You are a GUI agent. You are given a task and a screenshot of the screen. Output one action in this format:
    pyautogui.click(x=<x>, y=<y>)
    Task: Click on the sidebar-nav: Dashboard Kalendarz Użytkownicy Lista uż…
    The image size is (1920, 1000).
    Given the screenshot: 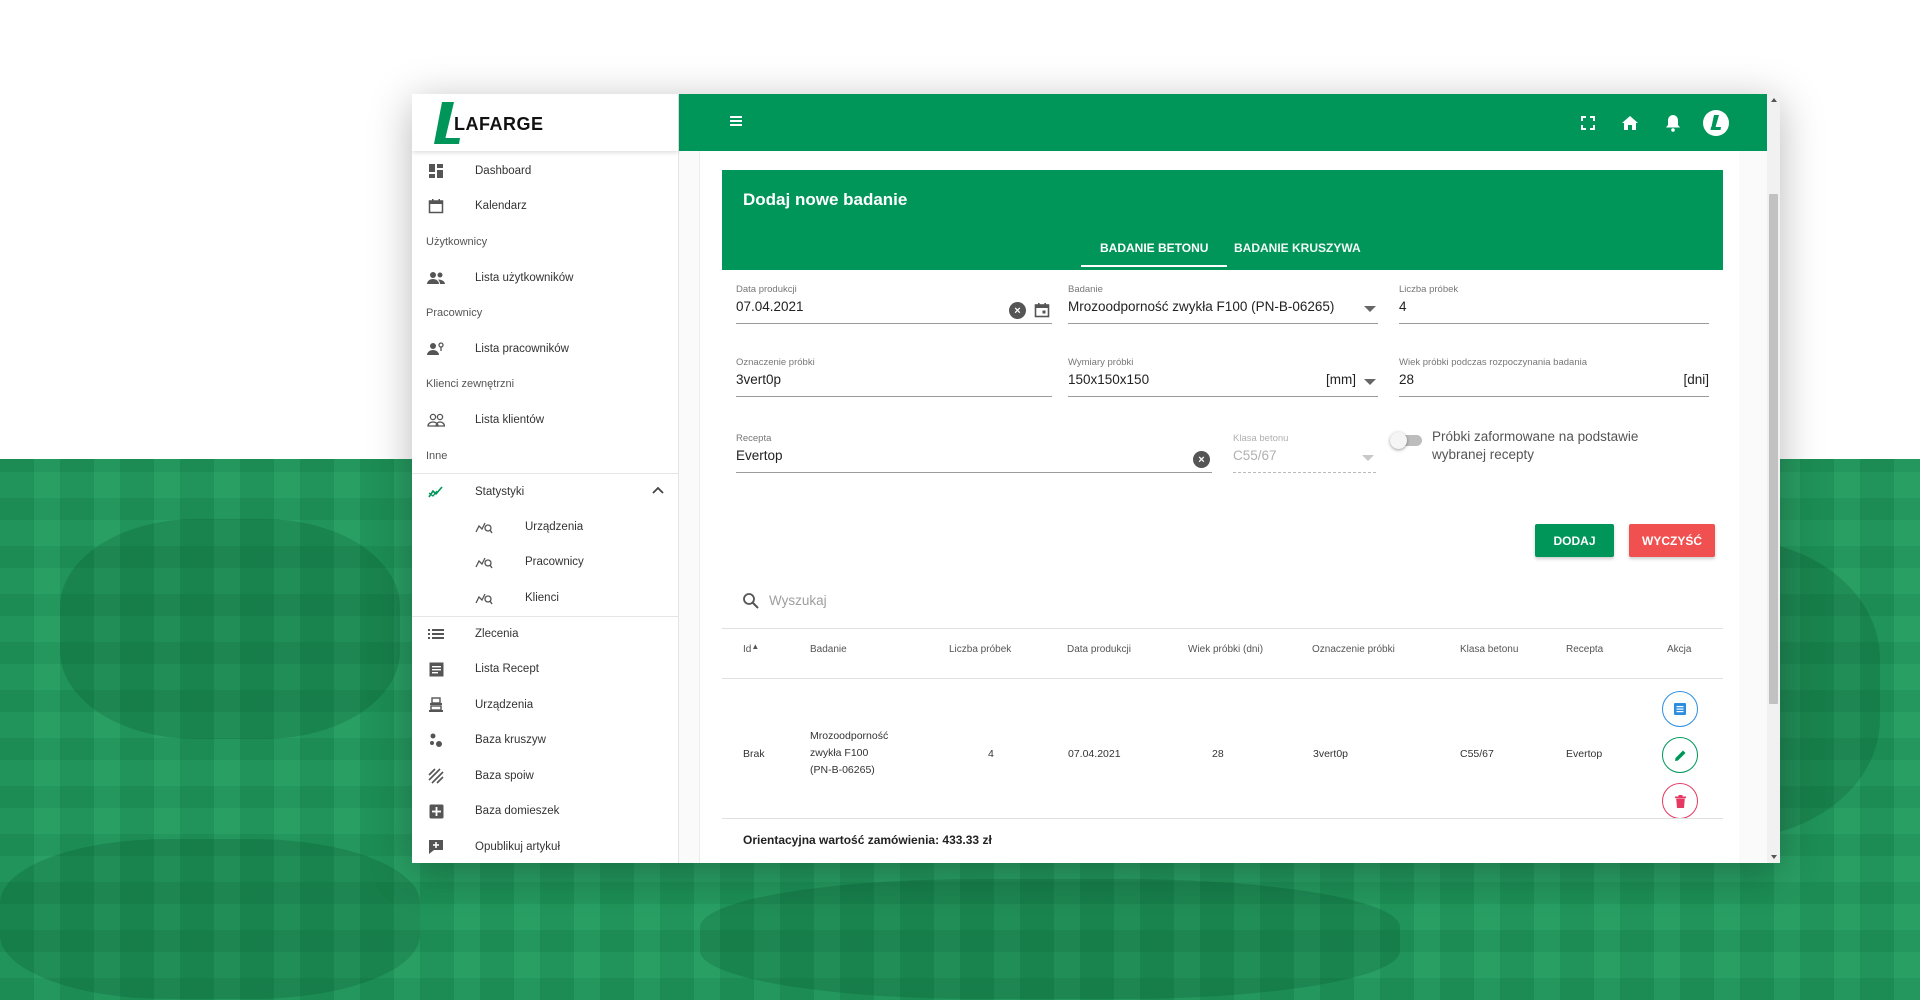 What is the action you would take?
    pyautogui.click(x=545, y=507)
    